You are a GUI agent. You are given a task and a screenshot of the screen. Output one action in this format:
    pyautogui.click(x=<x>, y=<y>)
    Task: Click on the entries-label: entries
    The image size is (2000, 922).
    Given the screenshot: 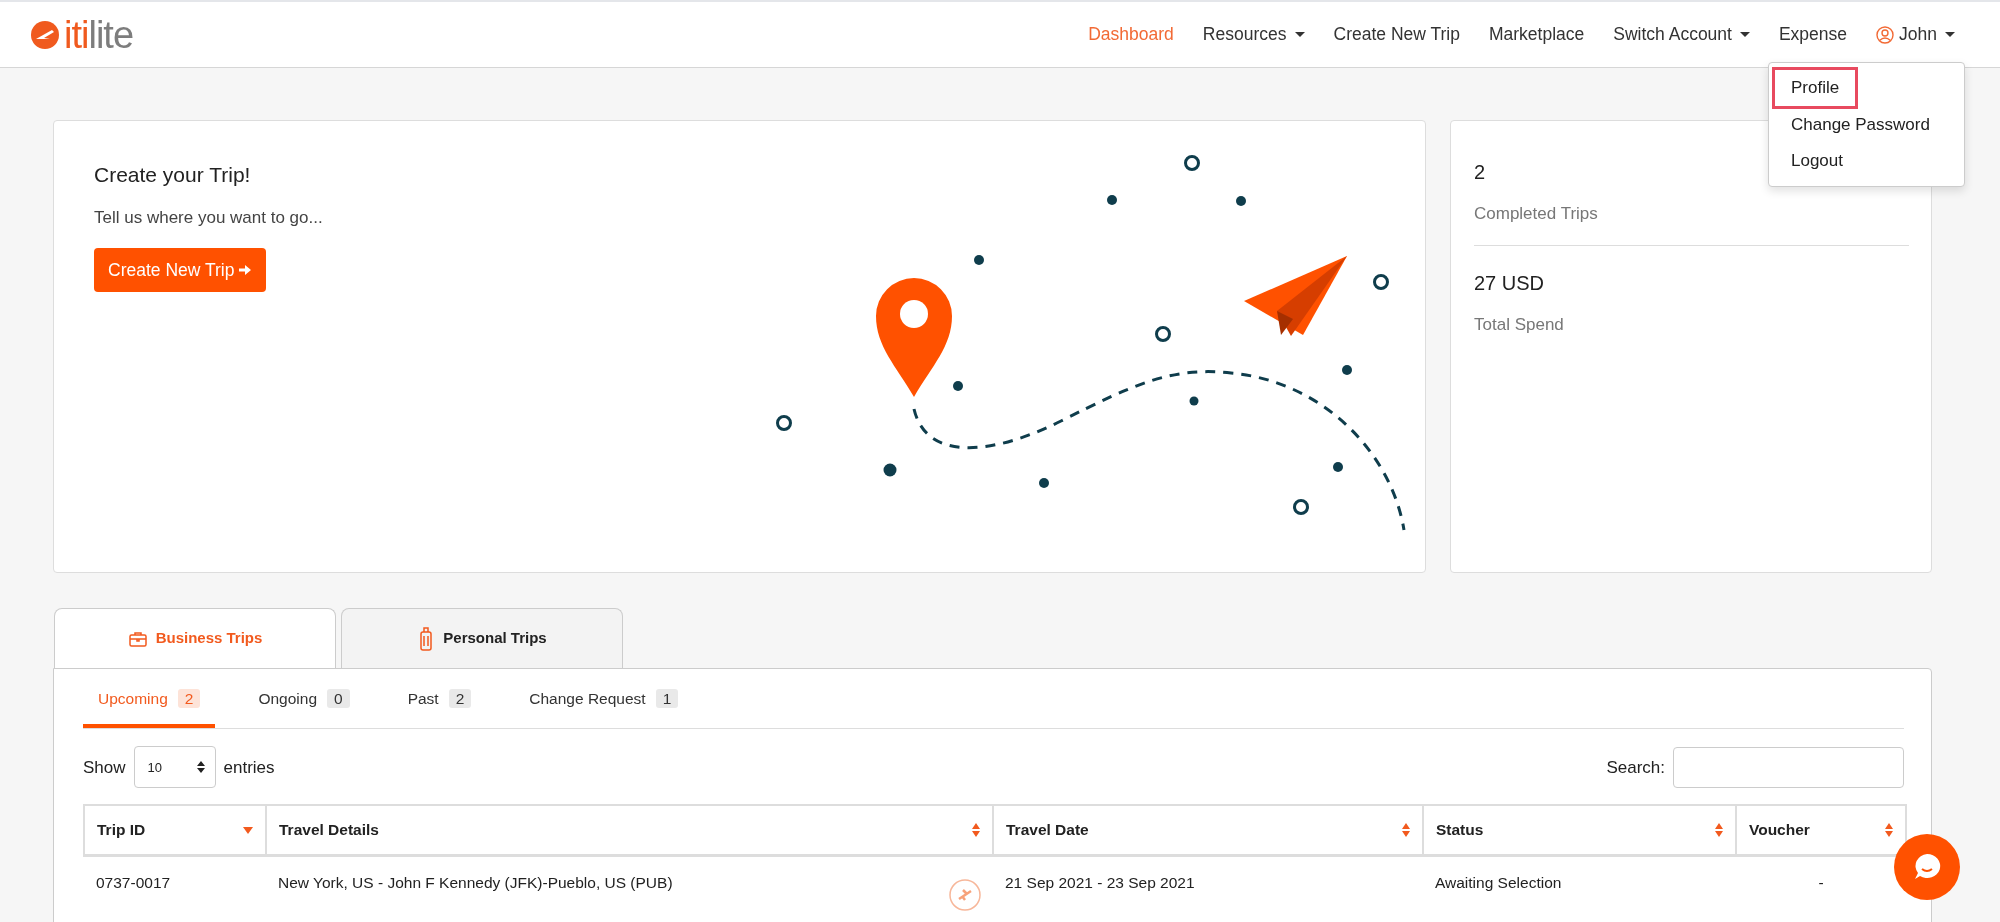 What is the action you would take?
    pyautogui.click(x=249, y=767)
    